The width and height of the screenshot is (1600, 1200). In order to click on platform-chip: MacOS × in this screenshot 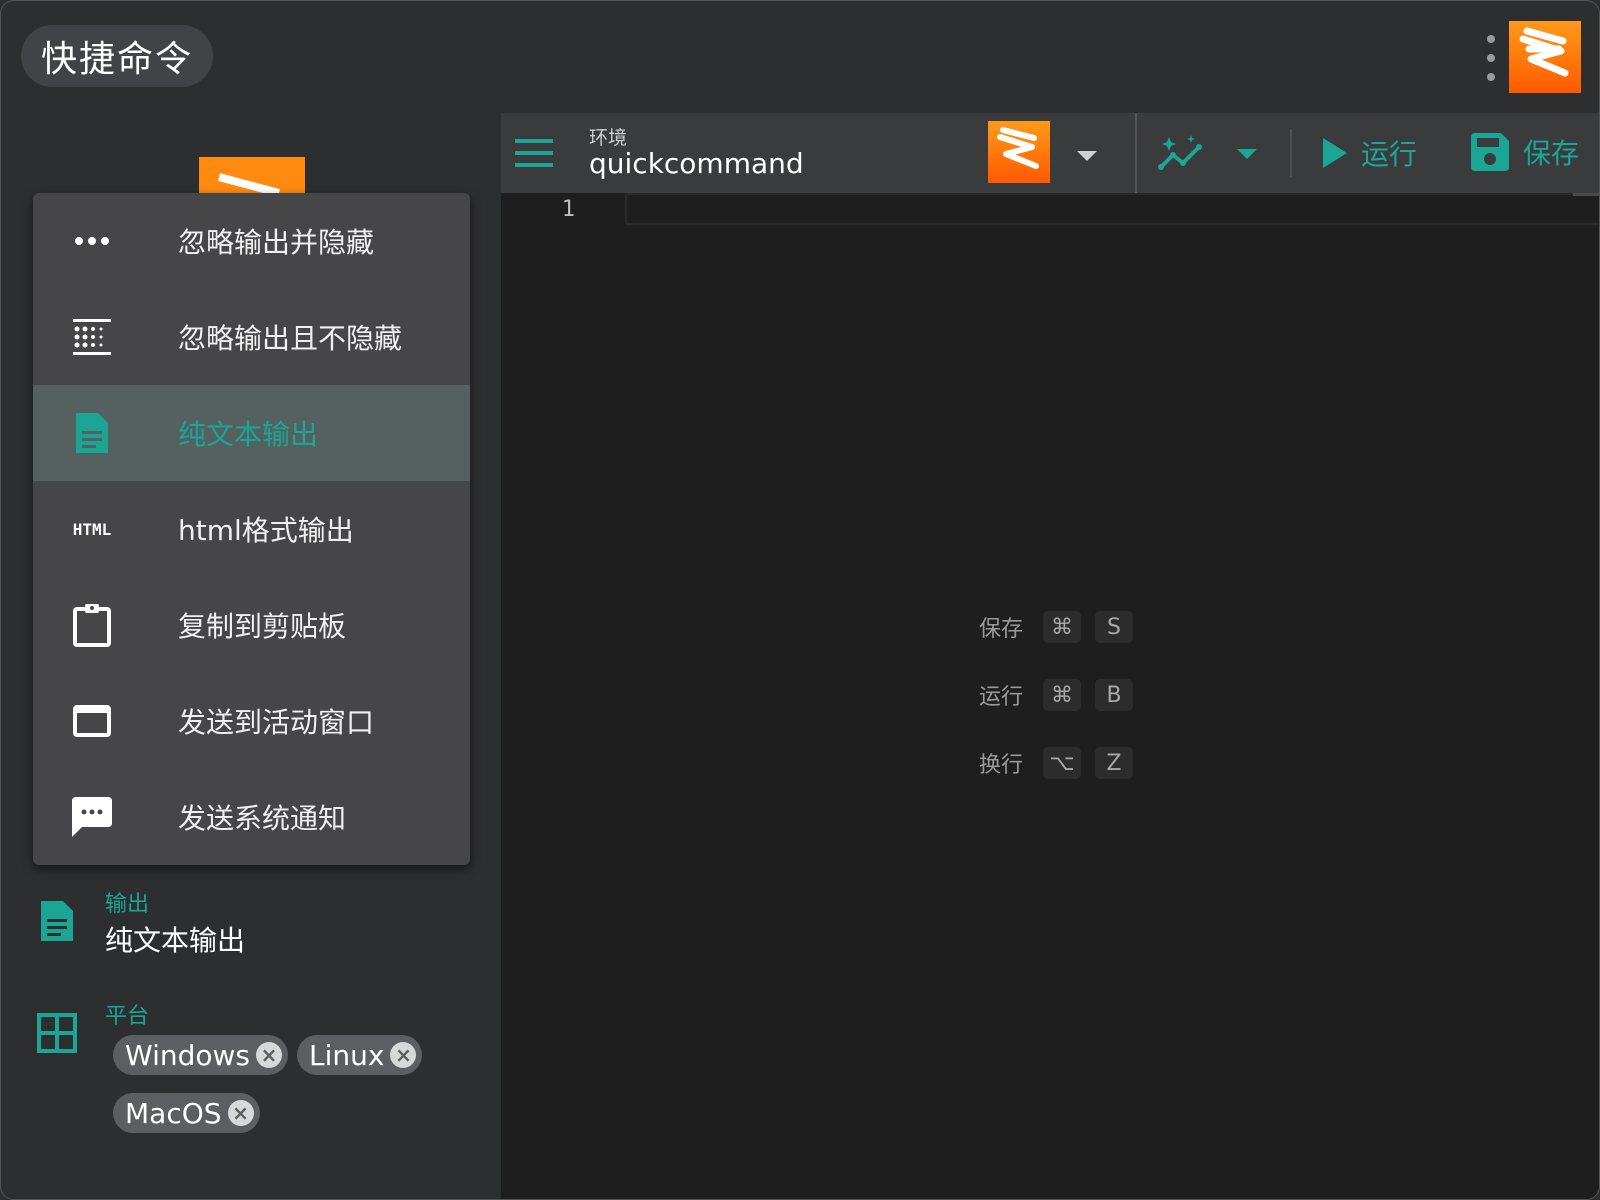, I will do `click(186, 1113)`.